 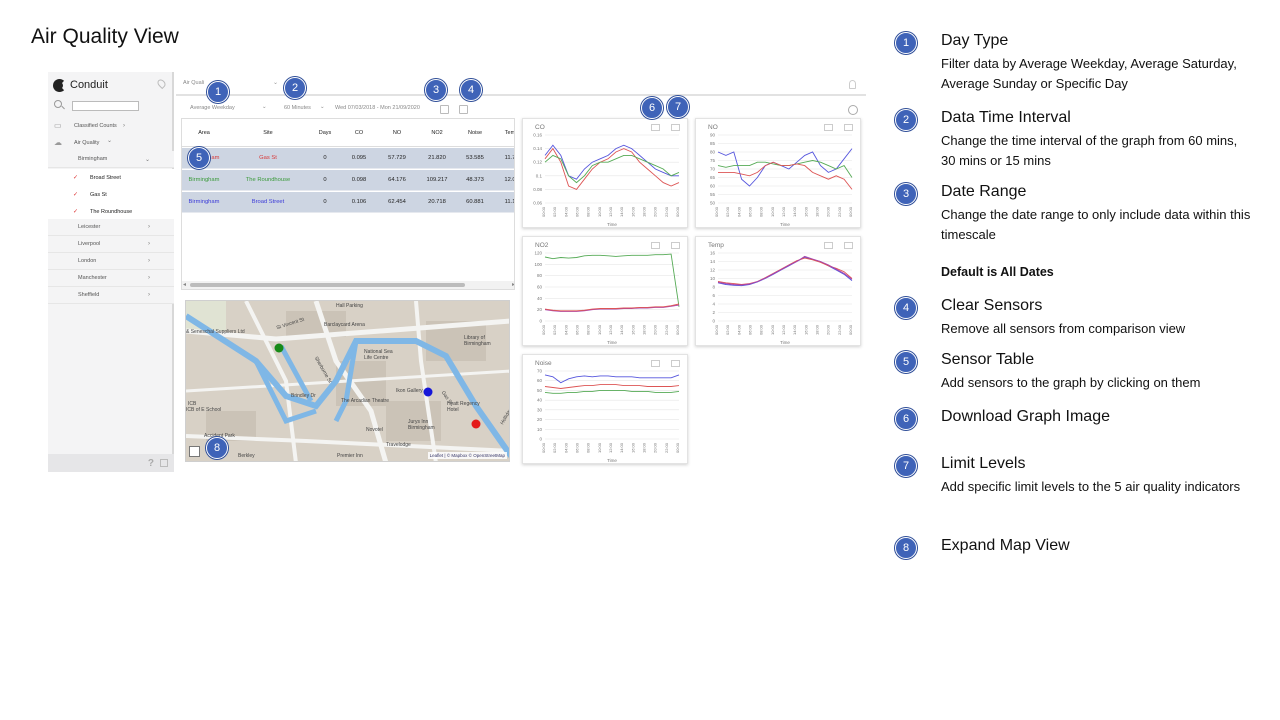 I want to click on sidebar-item-air-quality: ☁ Air Quality ⌄, so click(x=111, y=142).